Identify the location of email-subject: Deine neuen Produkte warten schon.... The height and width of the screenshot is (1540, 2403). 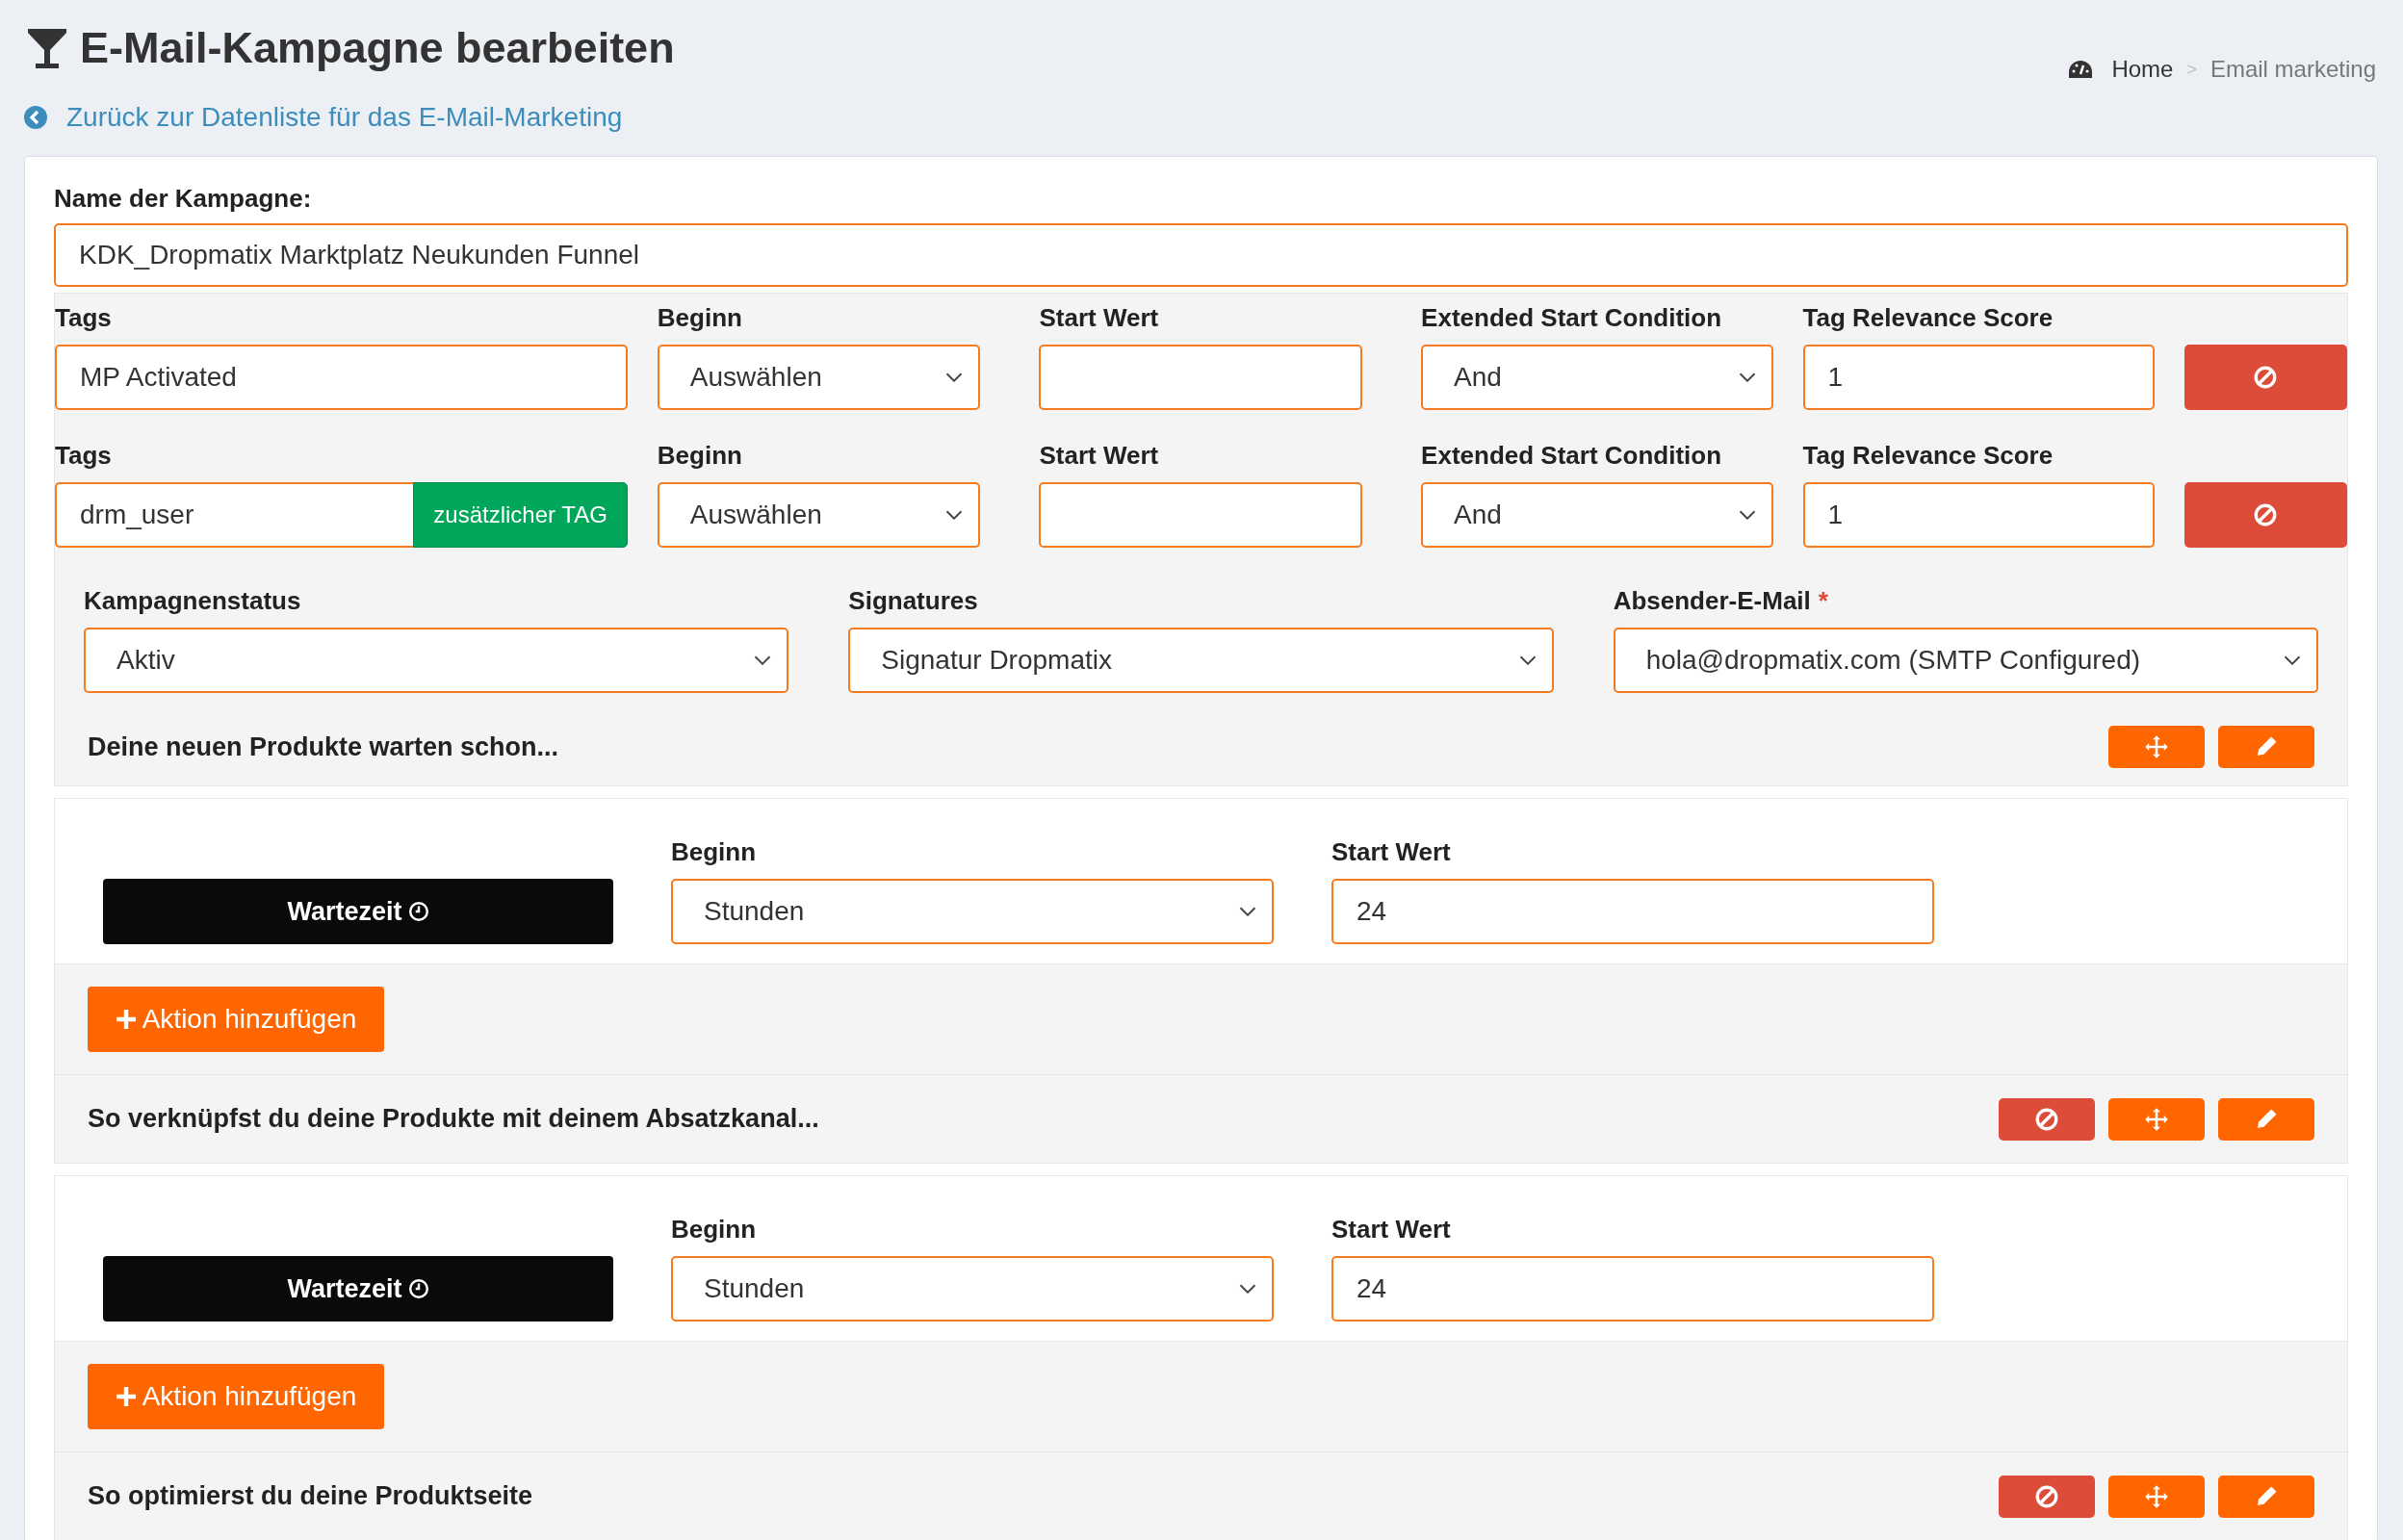
(323, 747).